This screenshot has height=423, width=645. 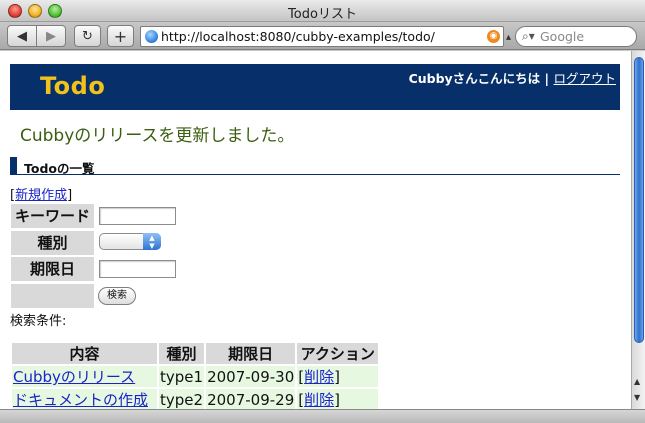 What do you see at coordinates (74, 377) in the screenshot?
I see `todo-title-link: Cubbyのリリース` at bounding box center [74, 377].